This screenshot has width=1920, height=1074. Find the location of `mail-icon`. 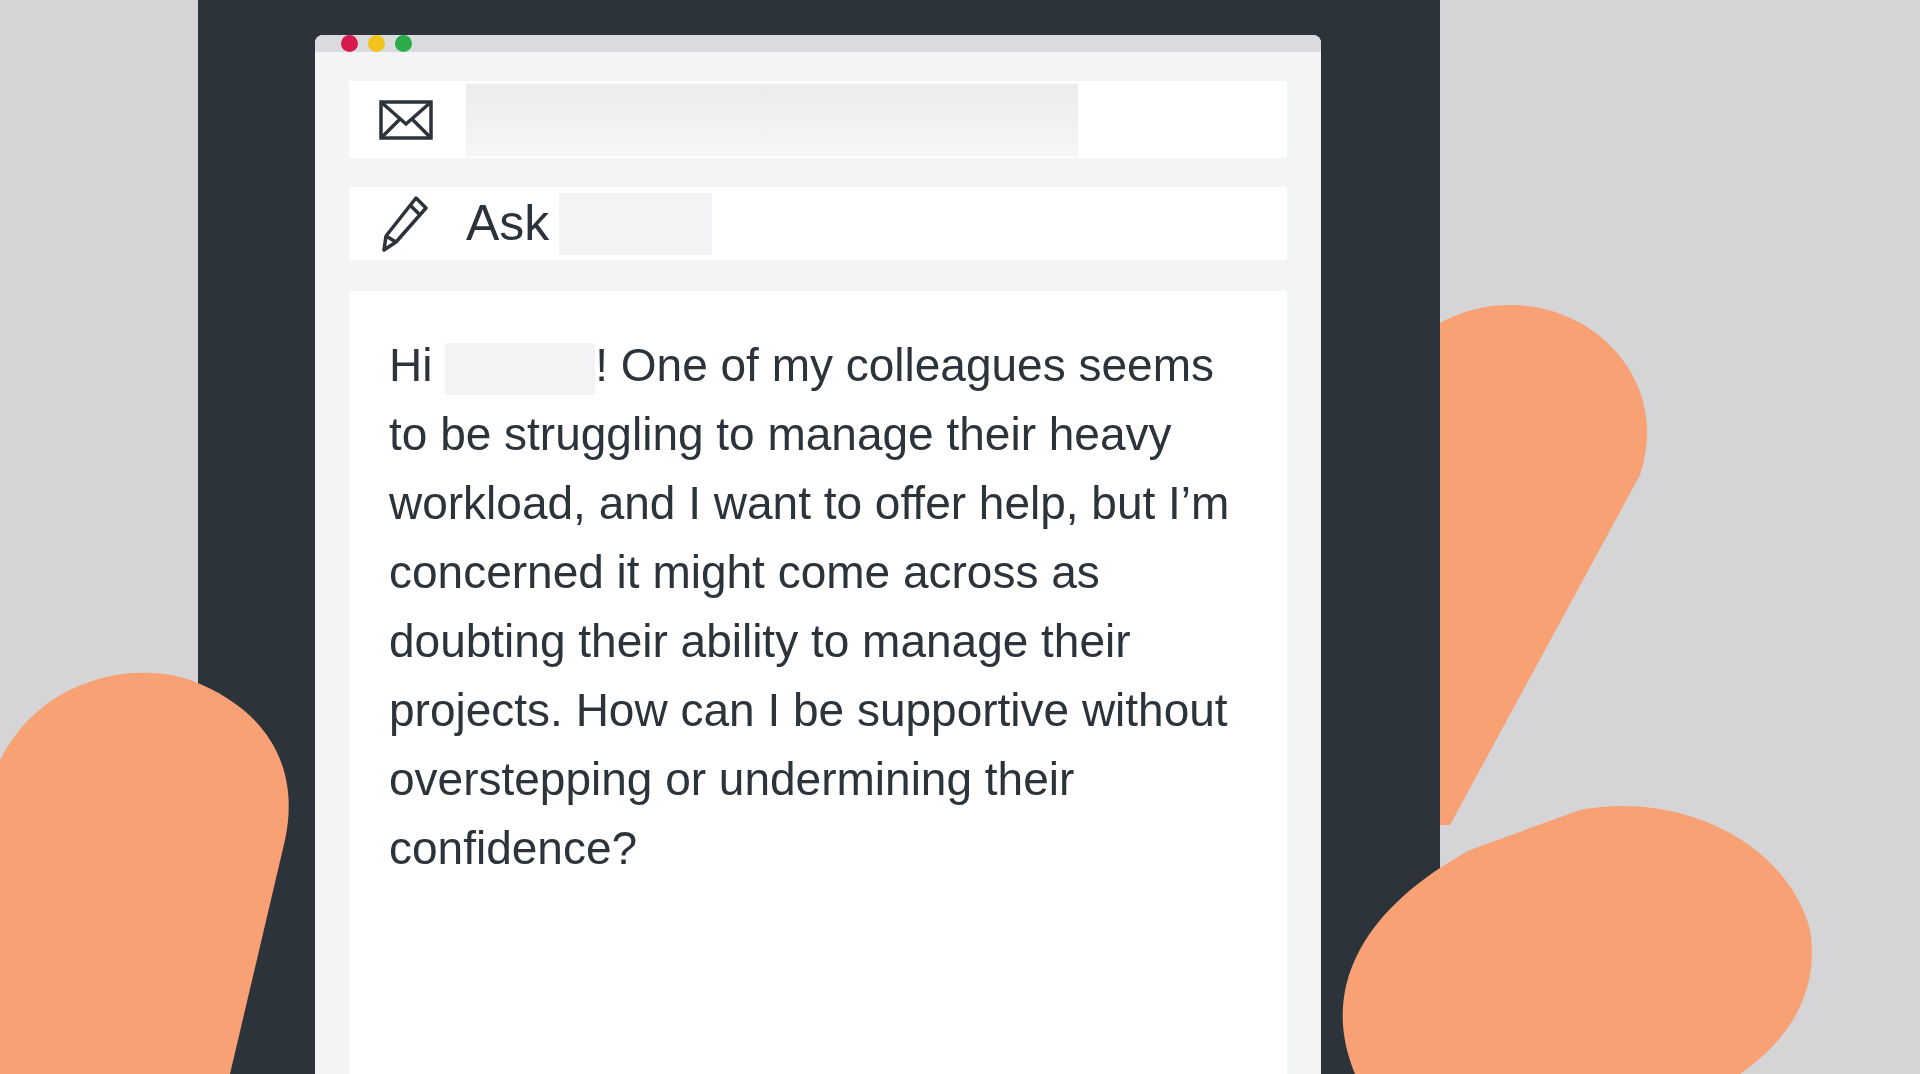

mail-icon is located at coordinates (406, 119).